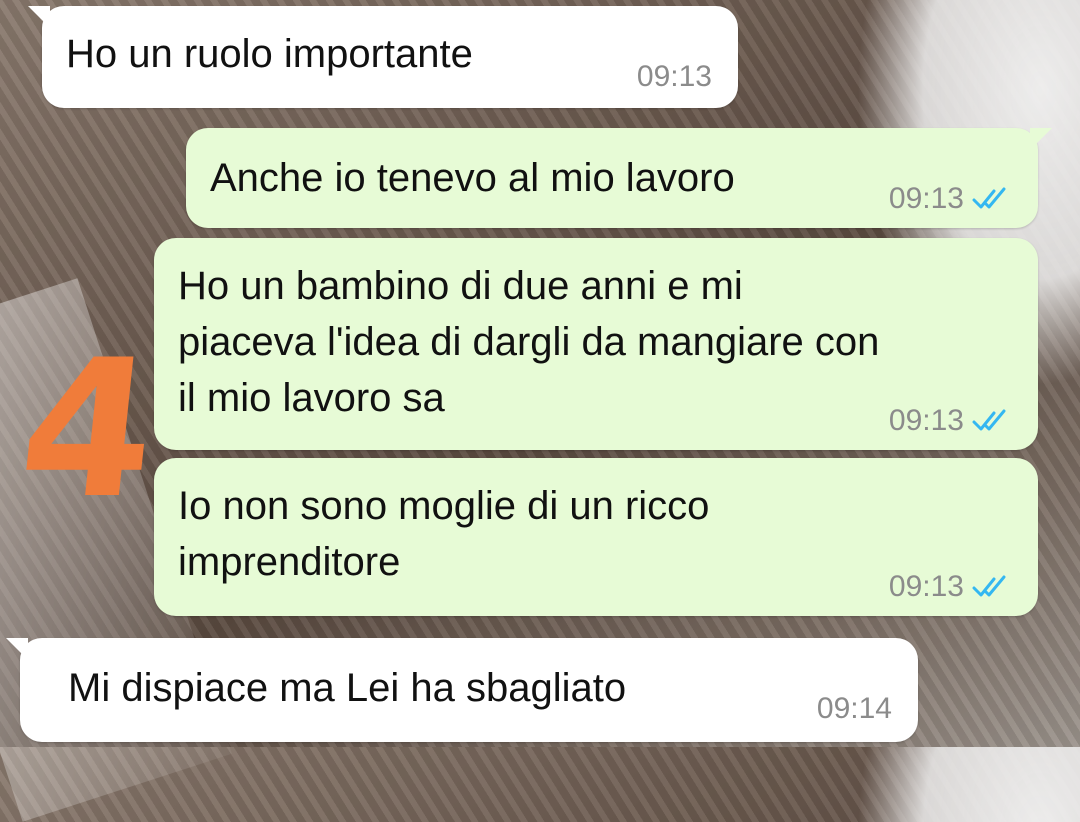  Describe the element at coordinates (472, 178) in the screenshot. I see `message-text: Anche io tenevo al mio lavoro` at that location.